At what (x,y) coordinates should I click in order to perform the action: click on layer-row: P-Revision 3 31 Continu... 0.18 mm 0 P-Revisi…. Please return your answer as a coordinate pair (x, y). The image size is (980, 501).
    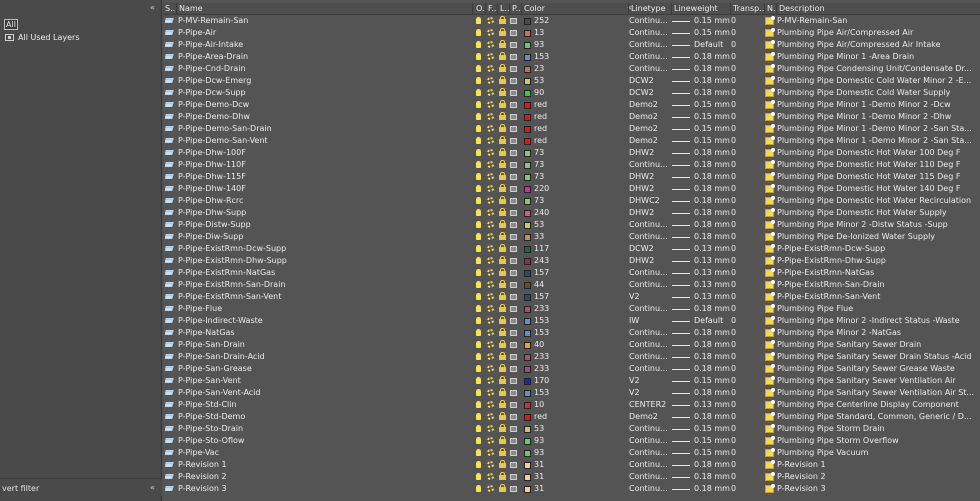
    Looking at the image, I should click on (571, 489).